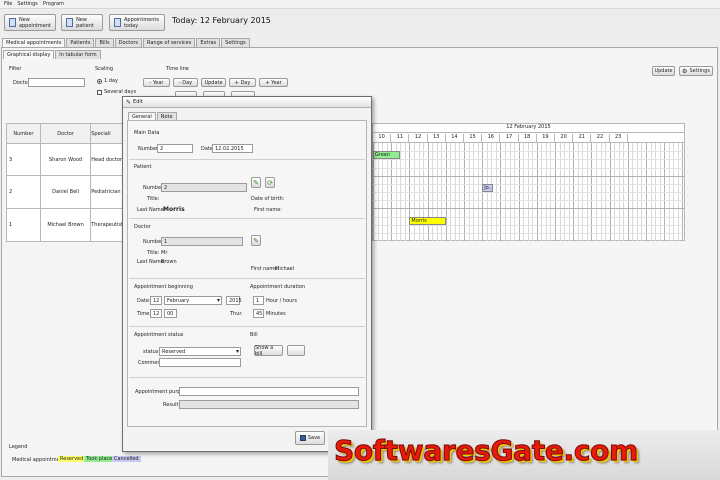  What do you see at coordinates (663, 71) in the screenshot?
I see `update-button: Update` at bounding box center [663, 71].